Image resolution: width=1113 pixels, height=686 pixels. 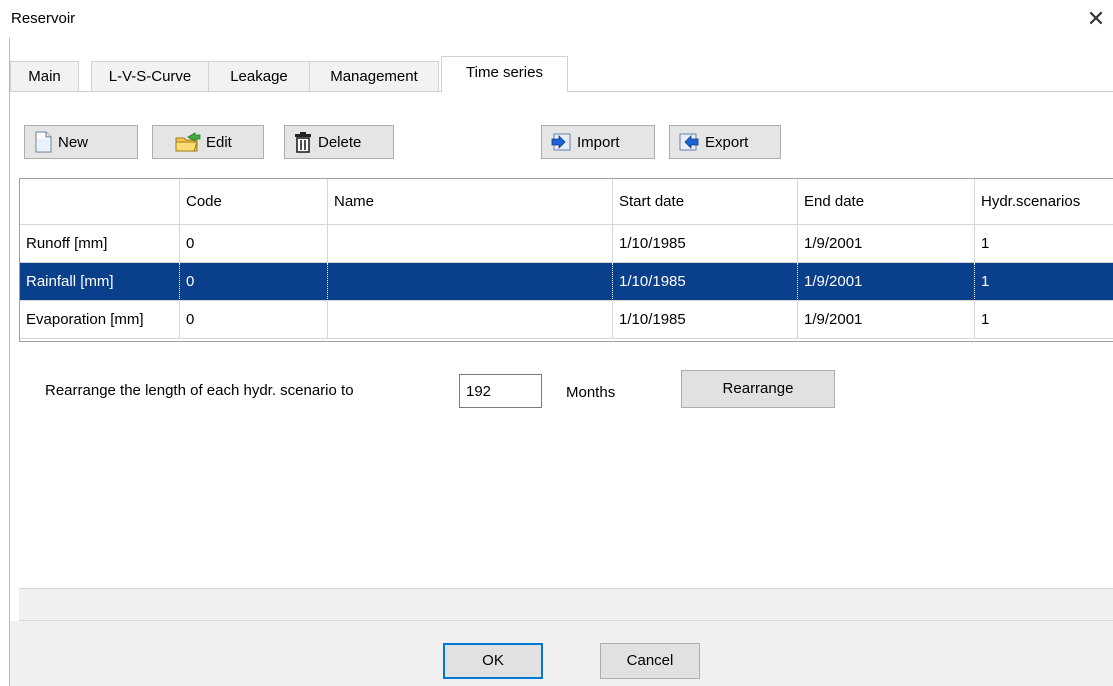 What do you see at coordinates (689, 142) in the screenshot?
I see `export-icon` at bounding box center [689, 142].